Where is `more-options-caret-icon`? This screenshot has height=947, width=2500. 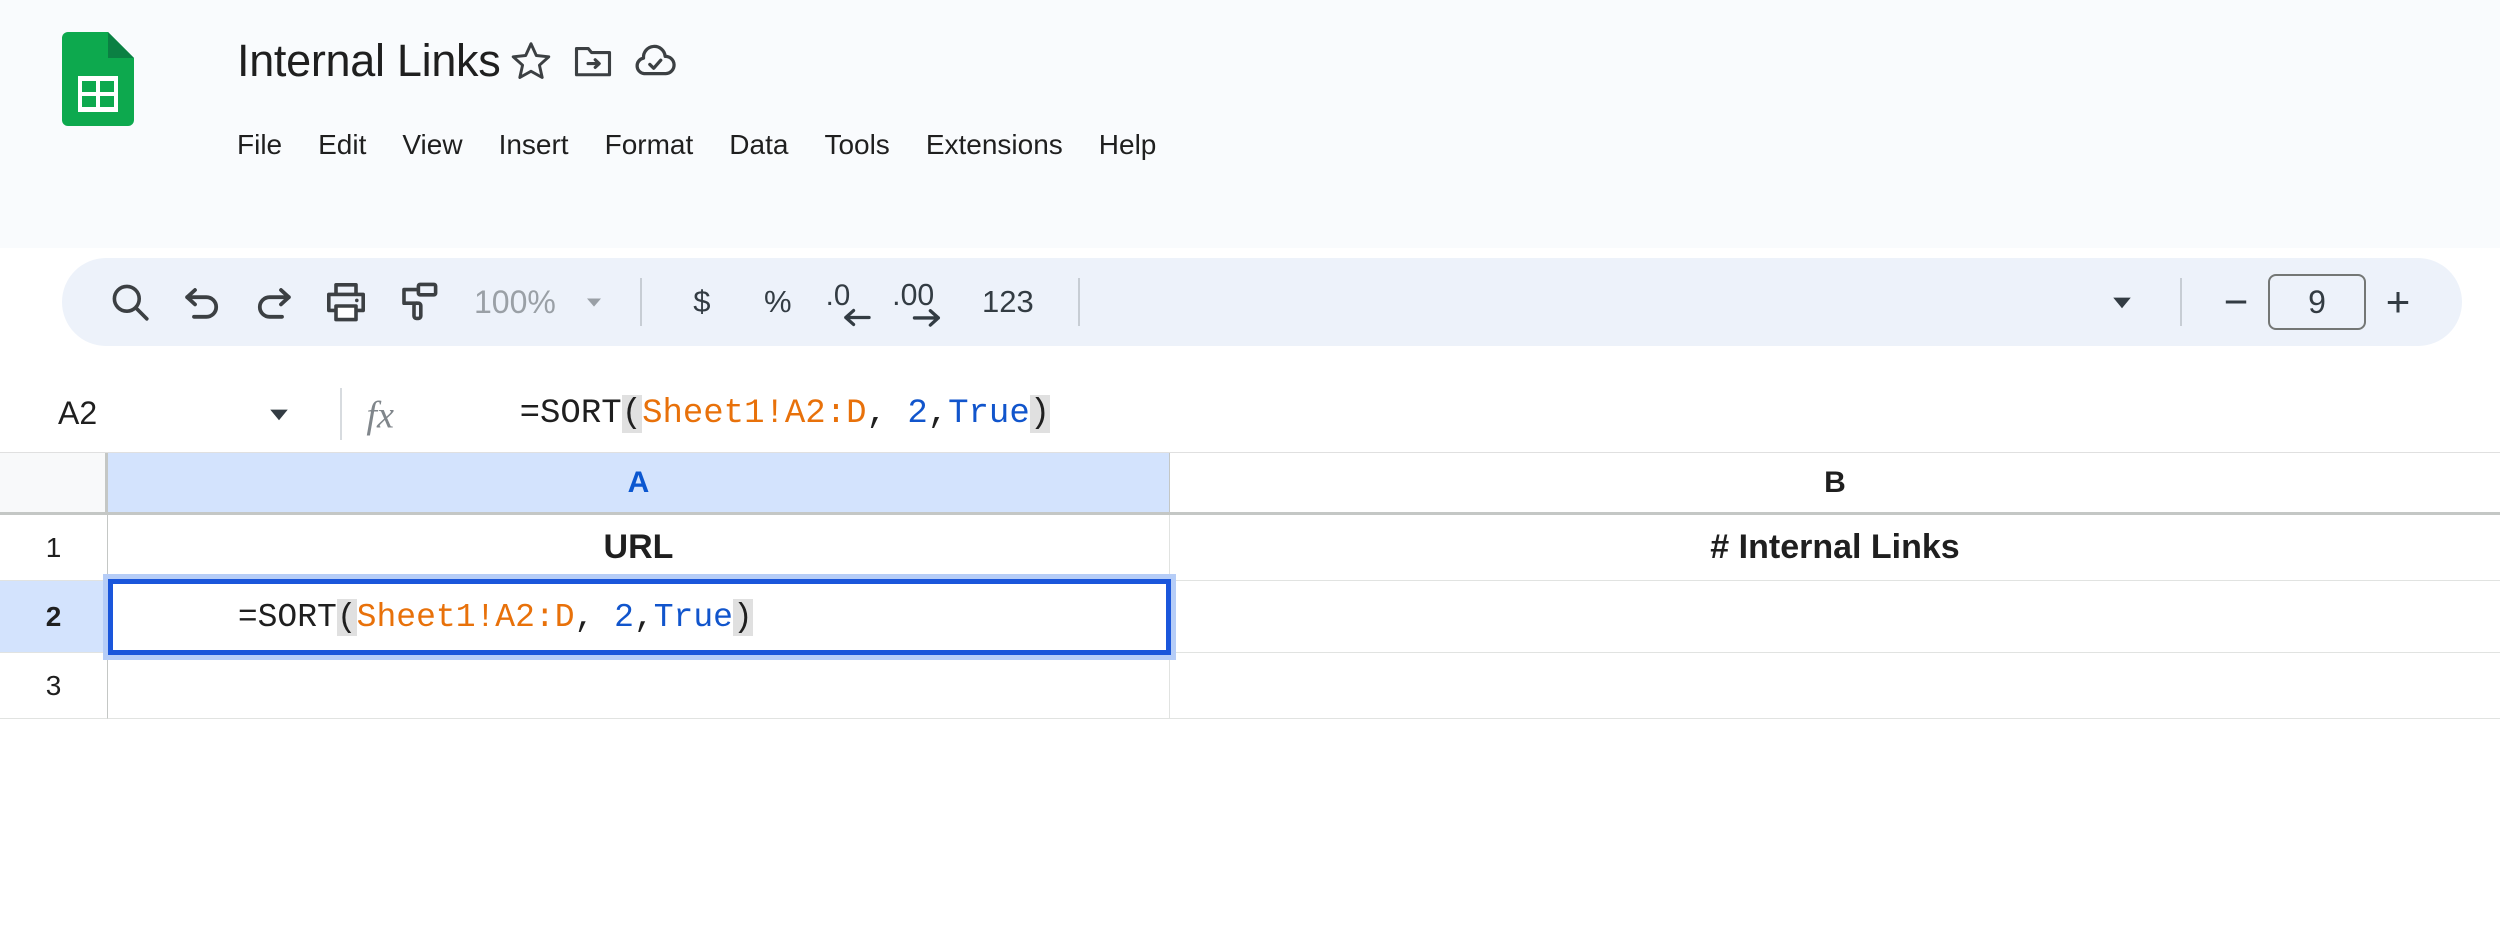 more-options-caret-icon is located at coordinates (2122, 302).